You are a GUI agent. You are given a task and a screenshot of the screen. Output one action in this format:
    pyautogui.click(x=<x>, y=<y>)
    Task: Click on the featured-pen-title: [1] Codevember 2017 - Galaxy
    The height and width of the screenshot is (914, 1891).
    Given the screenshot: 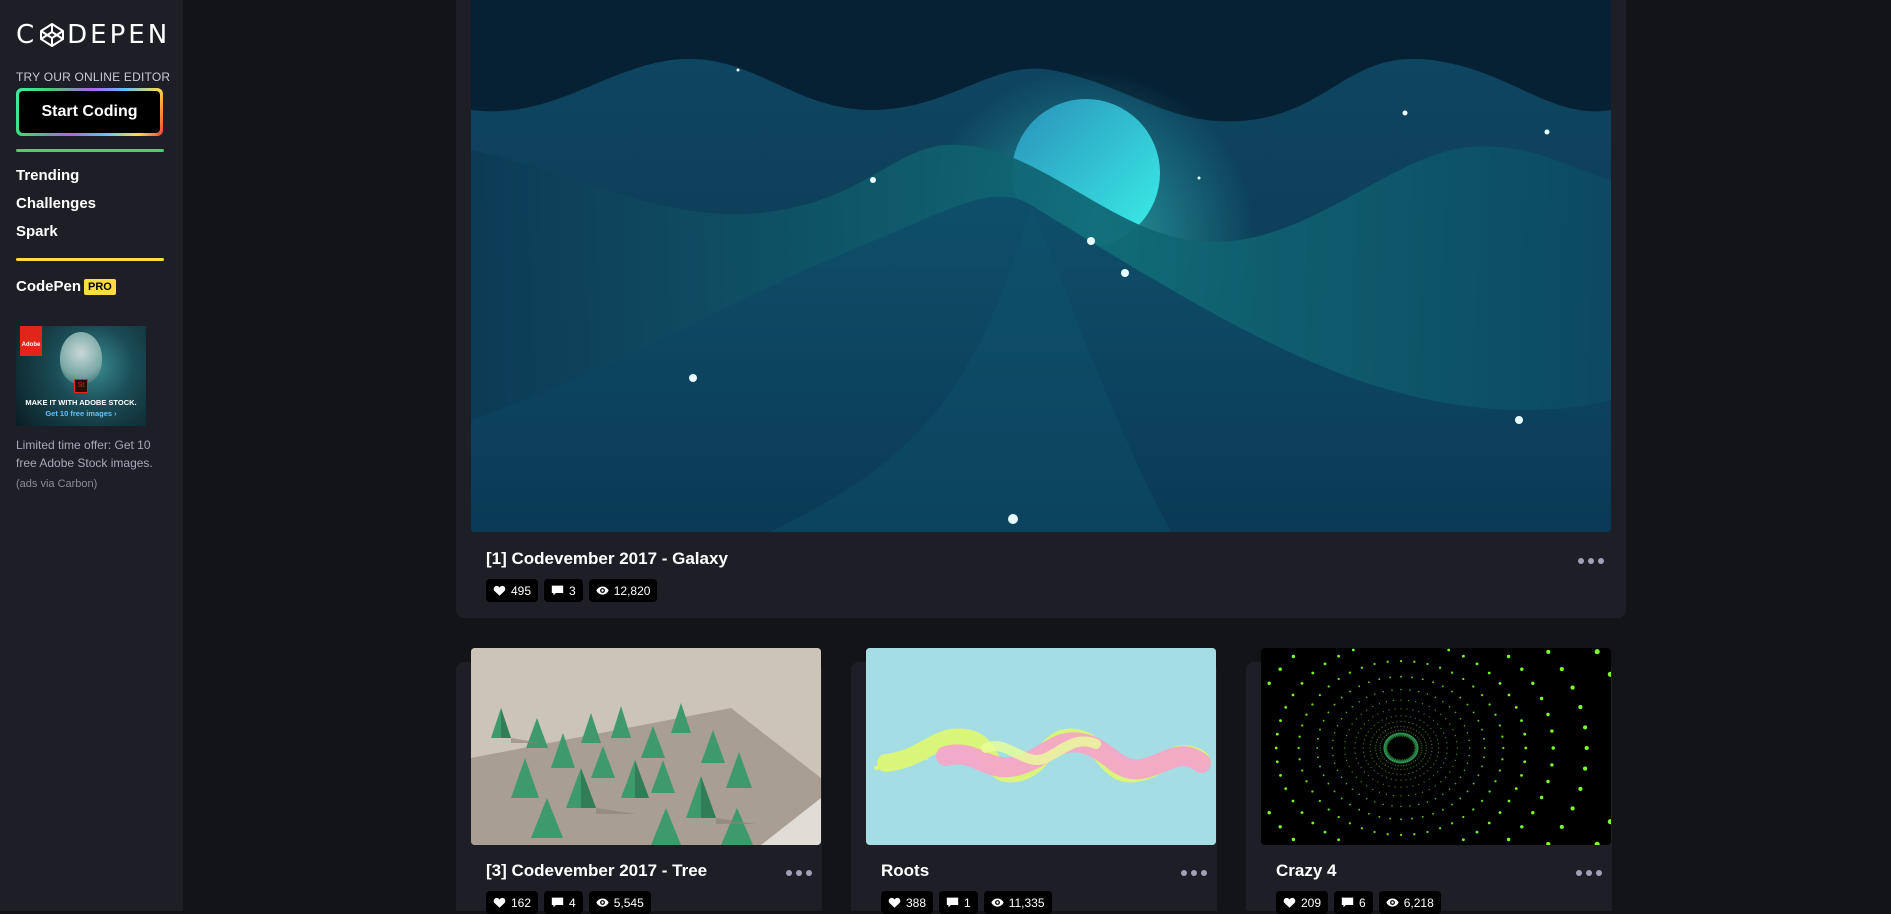 What is the action you would take?
    pyautogui.click(x=607, y=559)
    